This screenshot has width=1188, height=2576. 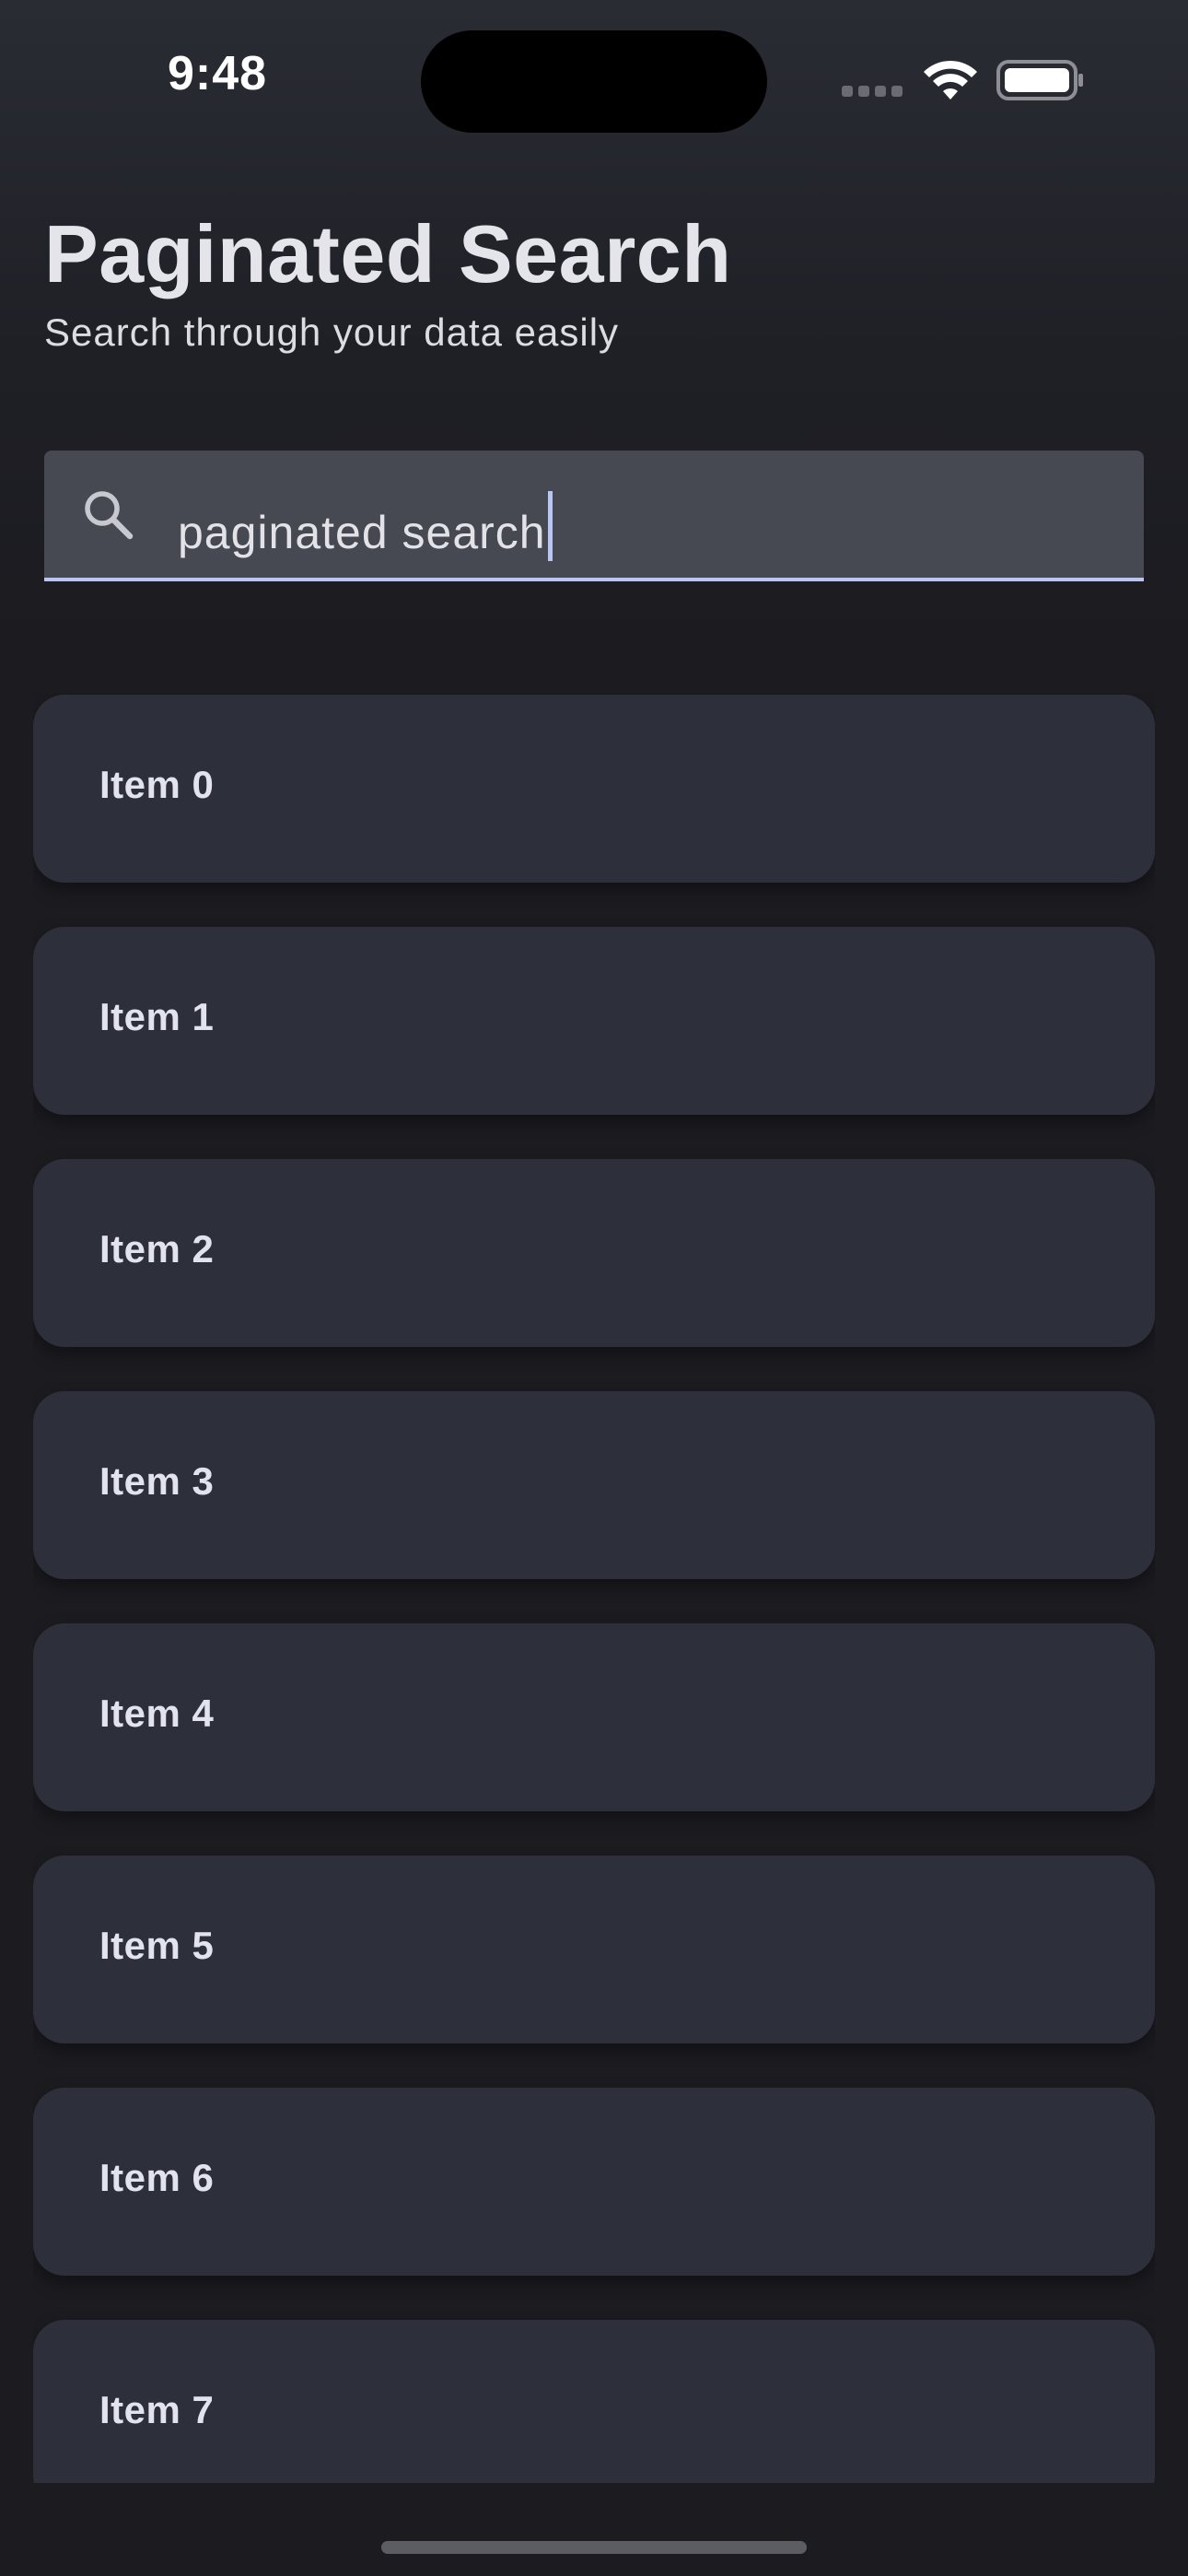 What do you see at coordinates (332, 332) in the screenshot?
I see `page-subtitle: Search through your data easily` at bounding box center [332, 332].